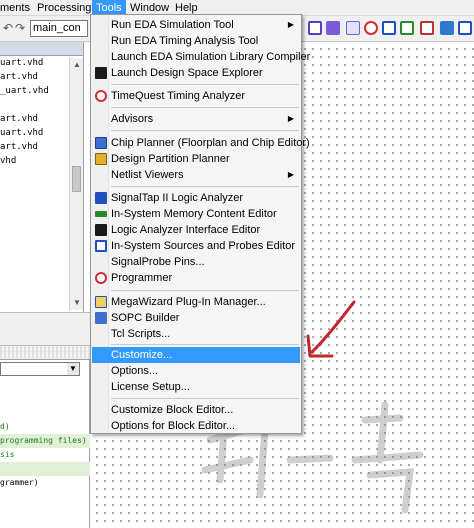 This screenshot has height=528, width=474. I want to click on menu-item-chip-planner: Chip Planner (Floorplan and Chip Editor), so click(201, 143).